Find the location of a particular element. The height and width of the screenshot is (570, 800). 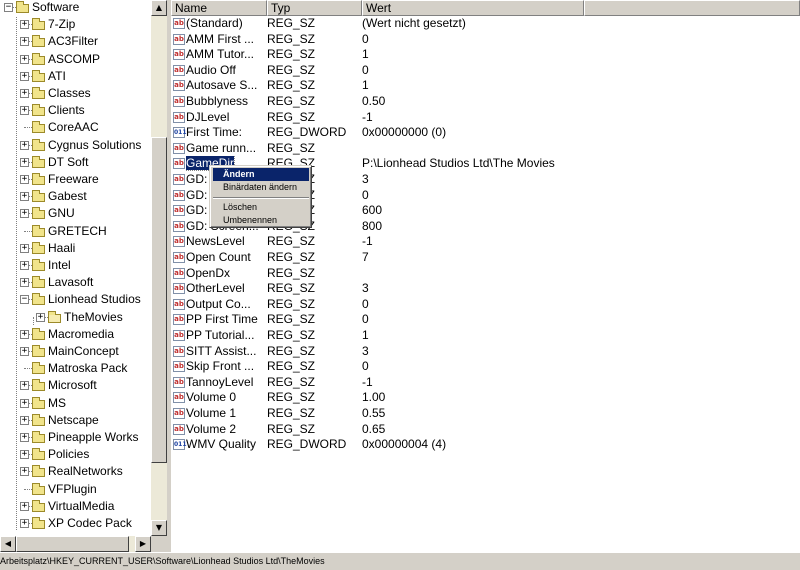

value-row: ab (Standard) REG_SZ (Wert nicht gesetzt) is located at coordinates (485, 24).